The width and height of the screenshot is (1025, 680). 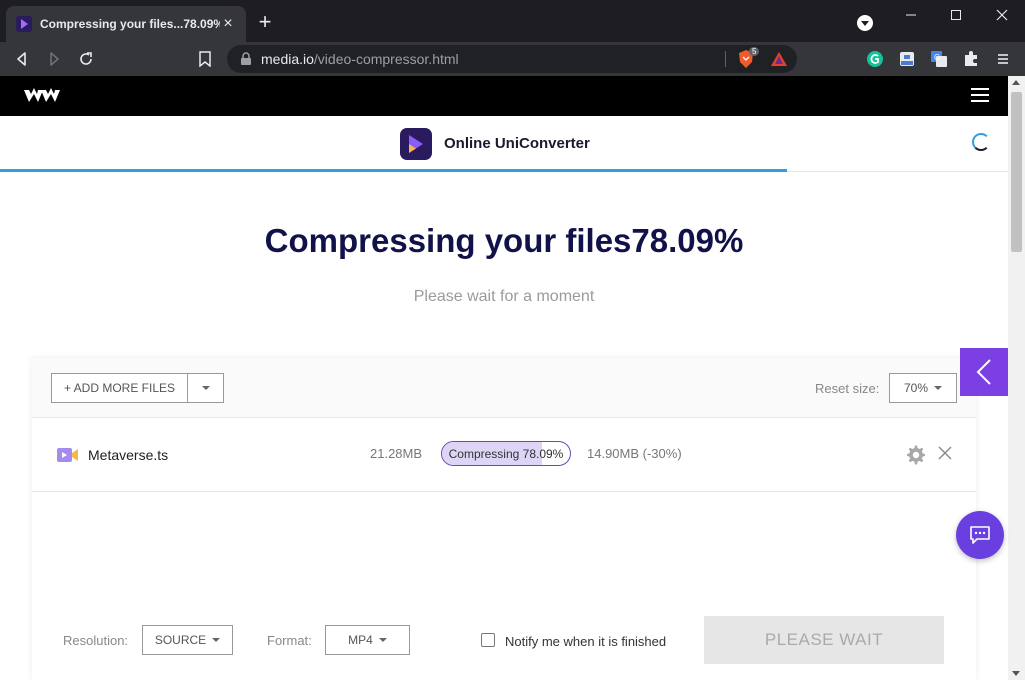 What do you see at coordinates (779, 59) in the screenshot?
I see `brave-rewards-icon` at bounding box center [779, 59].